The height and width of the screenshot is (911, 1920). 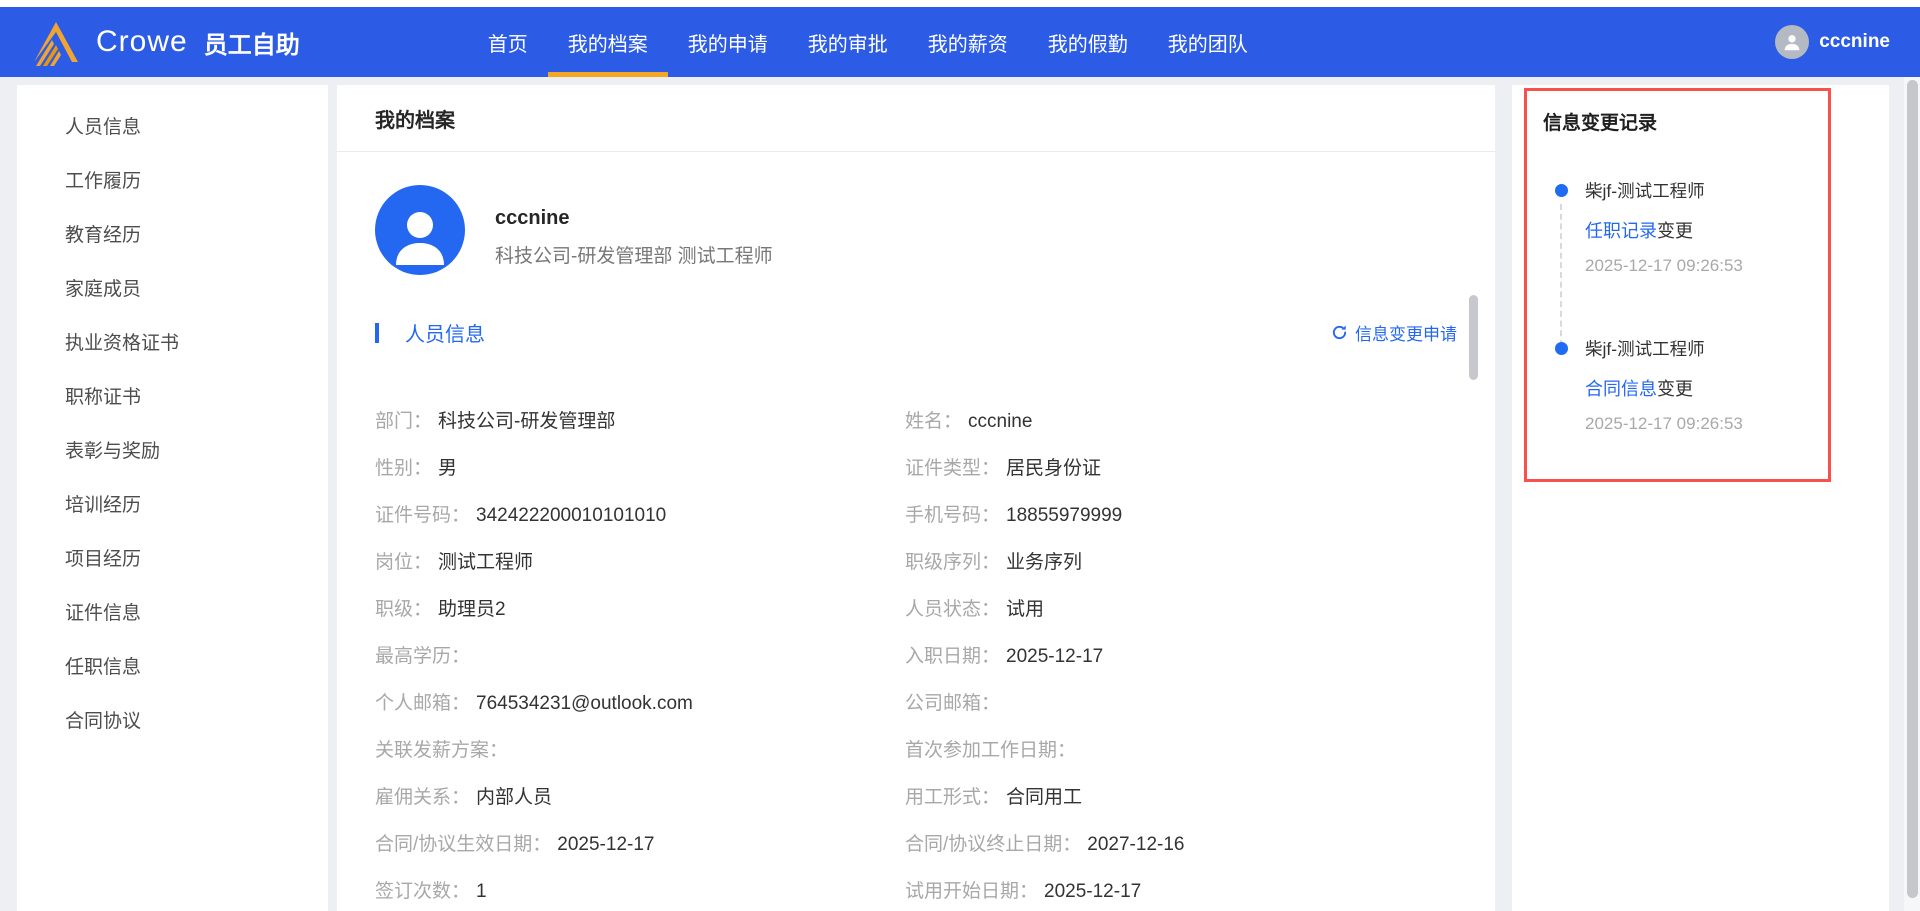 I want to click on change-log-entry: 柴jf-测试工程师 合同信息变更 2025-12-17 09:26:53, so click(x=1683, y=385).